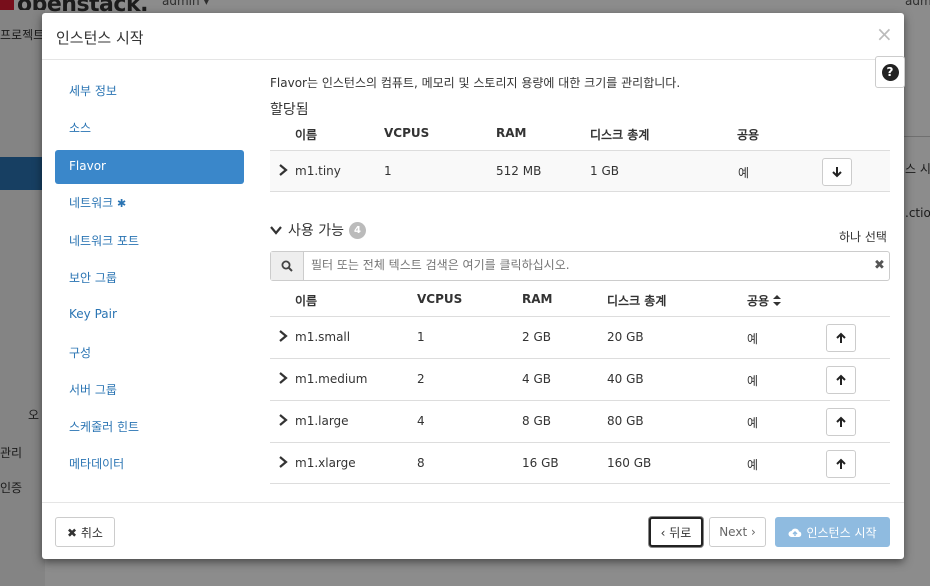 The height and width of the screenshot is (586, 930). What do you see at coordinates (580, 463) in the screenshot?
I see `table-row: m1.xlarge 8 16 GB 160 GB 예` at bounding box center [580, 463].